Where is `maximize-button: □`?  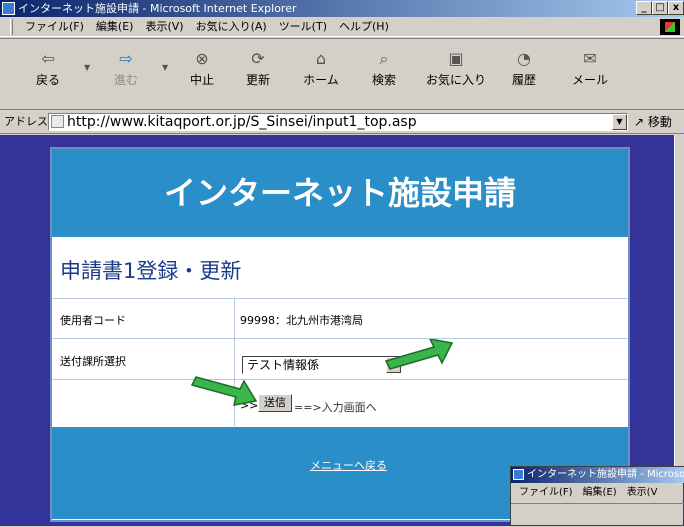 maximize-button: □ is located at coordinates (660, 8).